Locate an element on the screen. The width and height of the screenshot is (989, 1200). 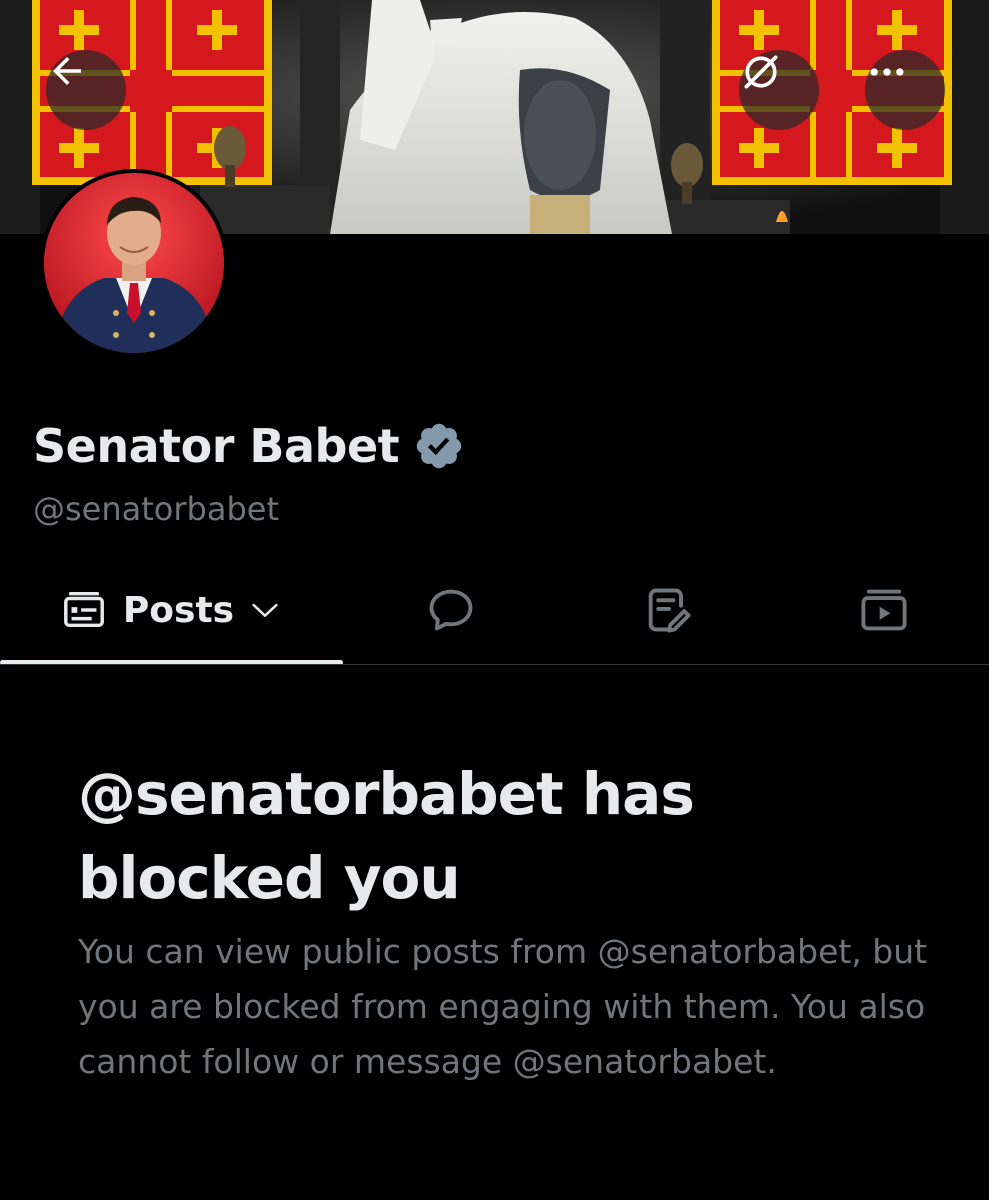
avatar-image is located at coordinates (134, 263).